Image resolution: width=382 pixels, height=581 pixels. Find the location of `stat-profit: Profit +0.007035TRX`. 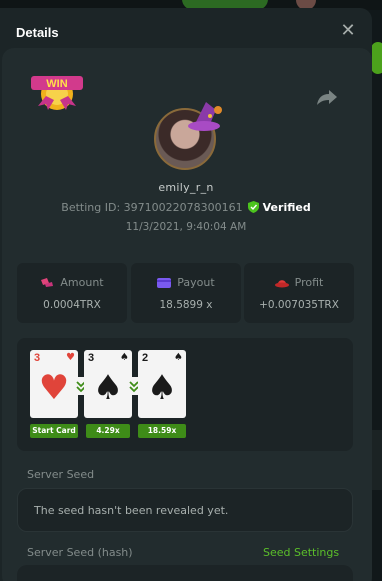

stat-profit: Profit +0.007035TRX is located at coordinates (299, 293).